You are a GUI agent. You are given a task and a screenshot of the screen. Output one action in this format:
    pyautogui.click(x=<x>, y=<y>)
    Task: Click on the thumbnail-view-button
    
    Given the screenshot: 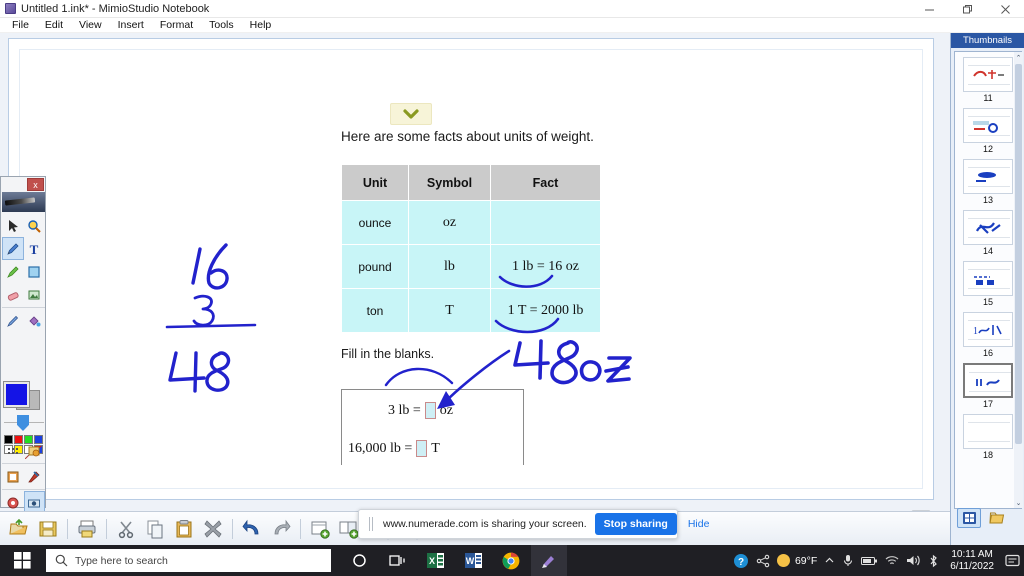 What is the action you would take?
    pyautogui.click(x=969, y=518)
    